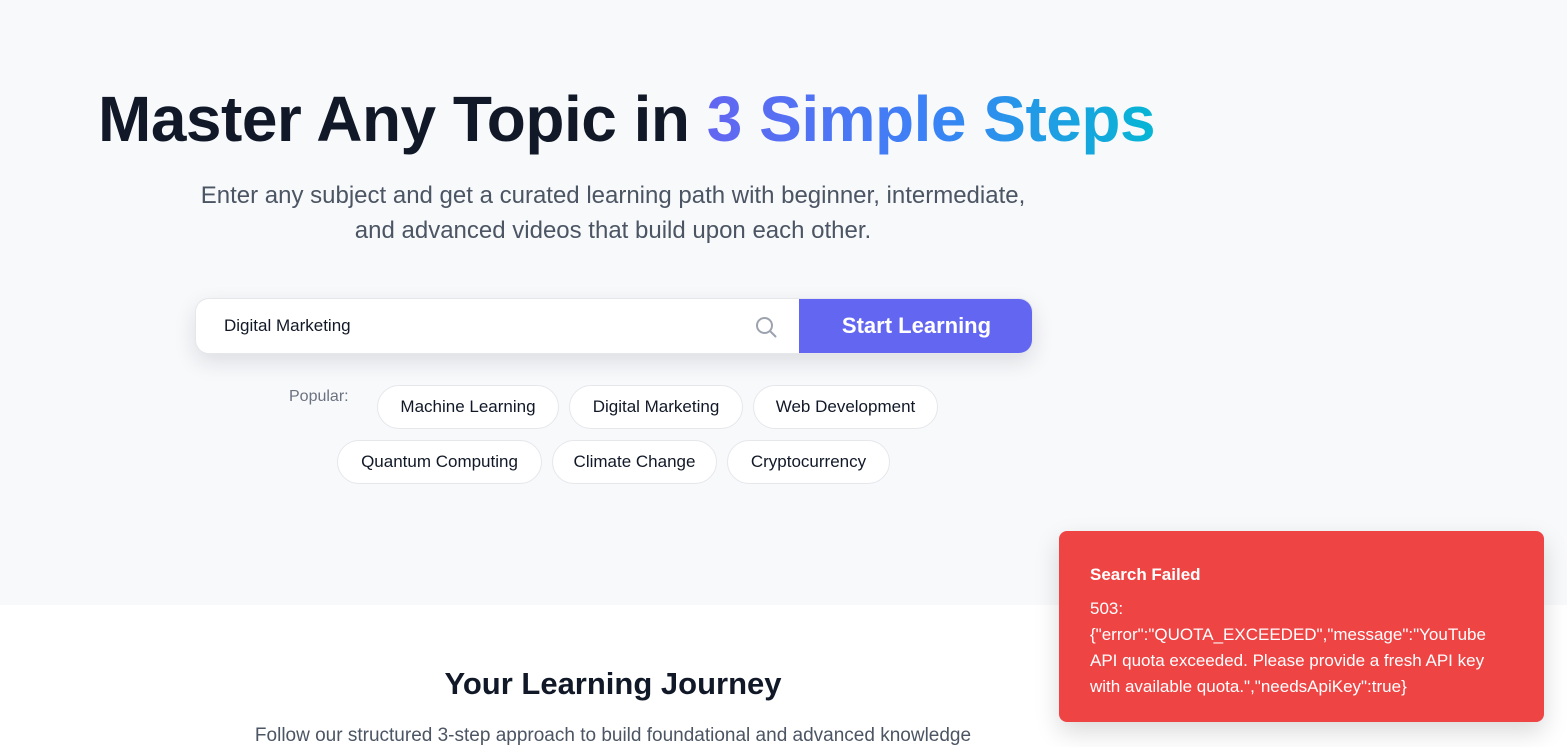 This screenshot has width=1567, height=747. Describe the element at coordinates (845, 407) in the screenshot. I see `popular-topic-web-development: Web Development` at that location.